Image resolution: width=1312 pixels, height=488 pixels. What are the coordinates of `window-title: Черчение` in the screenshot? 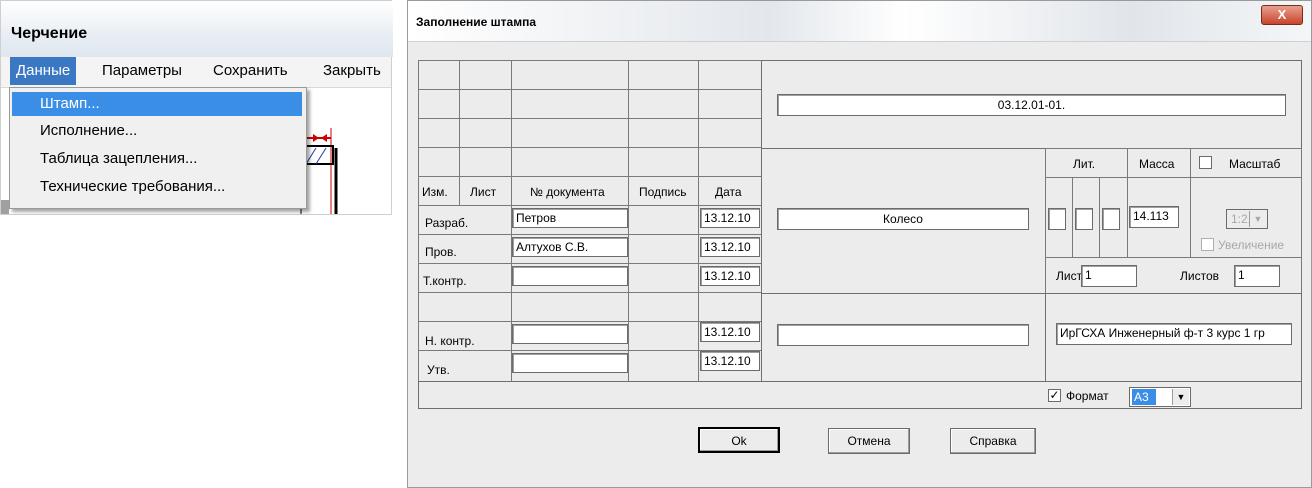 It's located at (49, 33).